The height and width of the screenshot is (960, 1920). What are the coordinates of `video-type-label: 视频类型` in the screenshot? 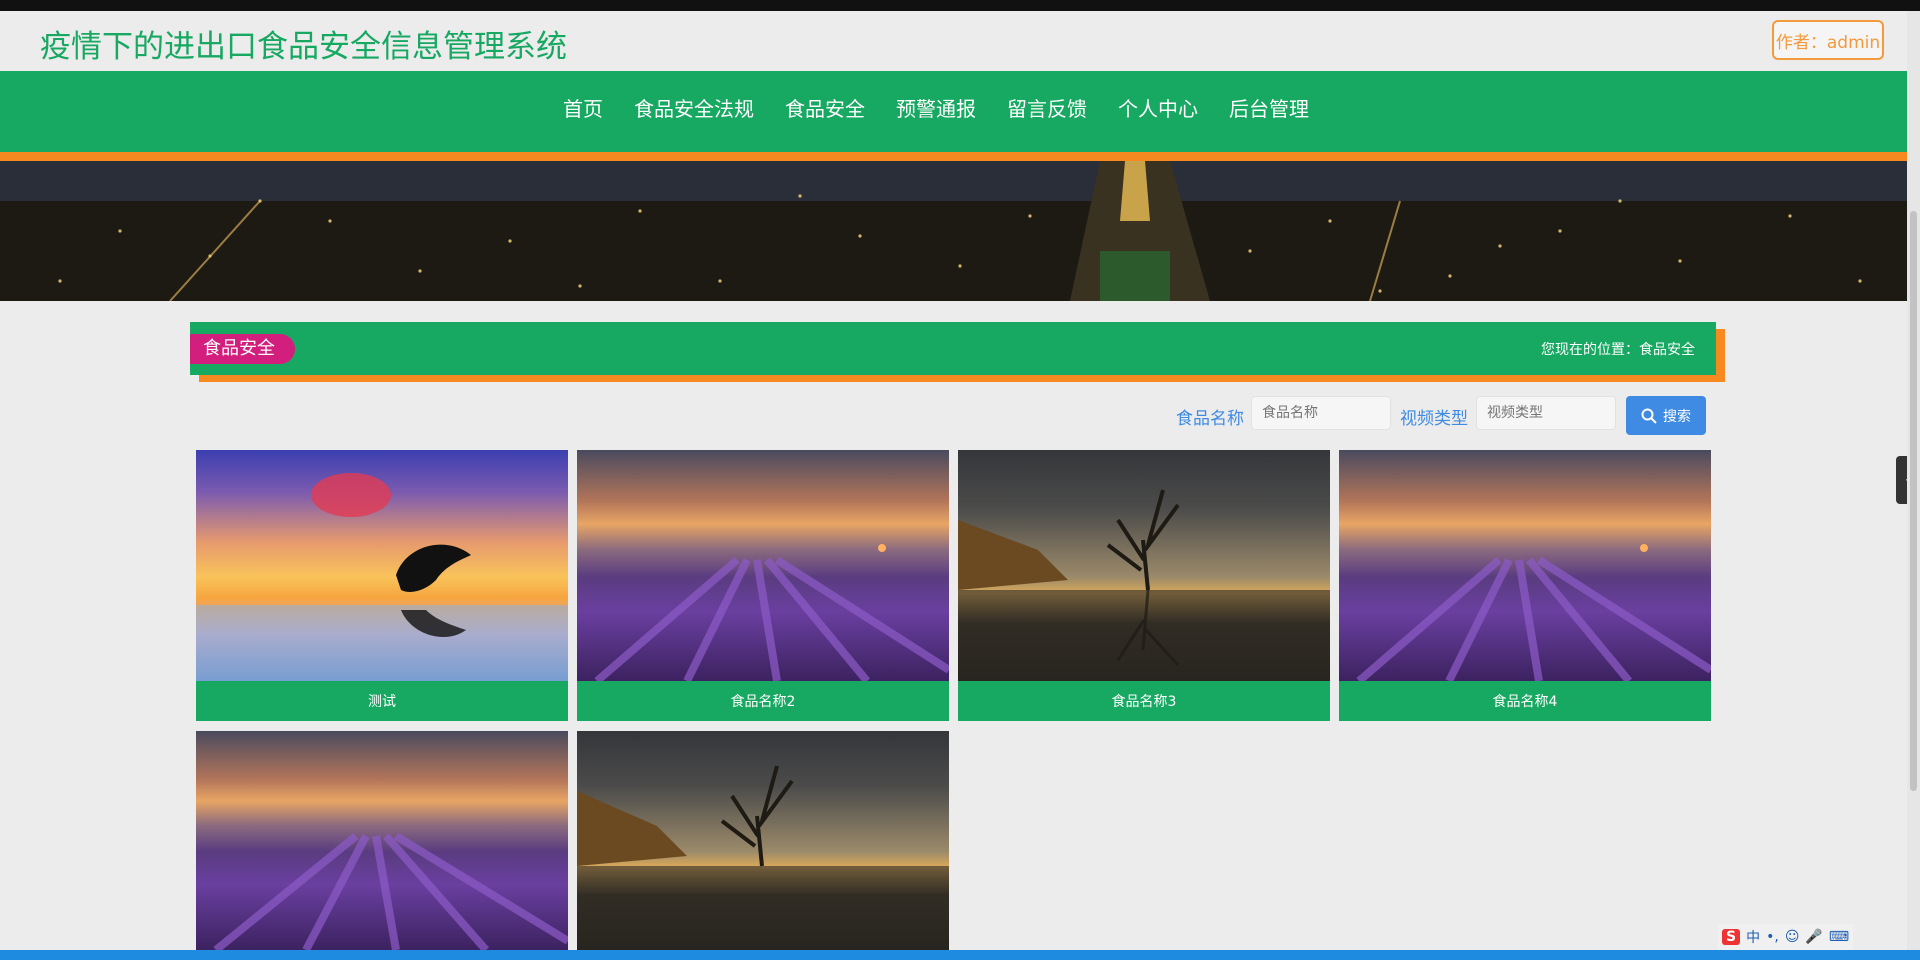 It's located at (1434, 419).